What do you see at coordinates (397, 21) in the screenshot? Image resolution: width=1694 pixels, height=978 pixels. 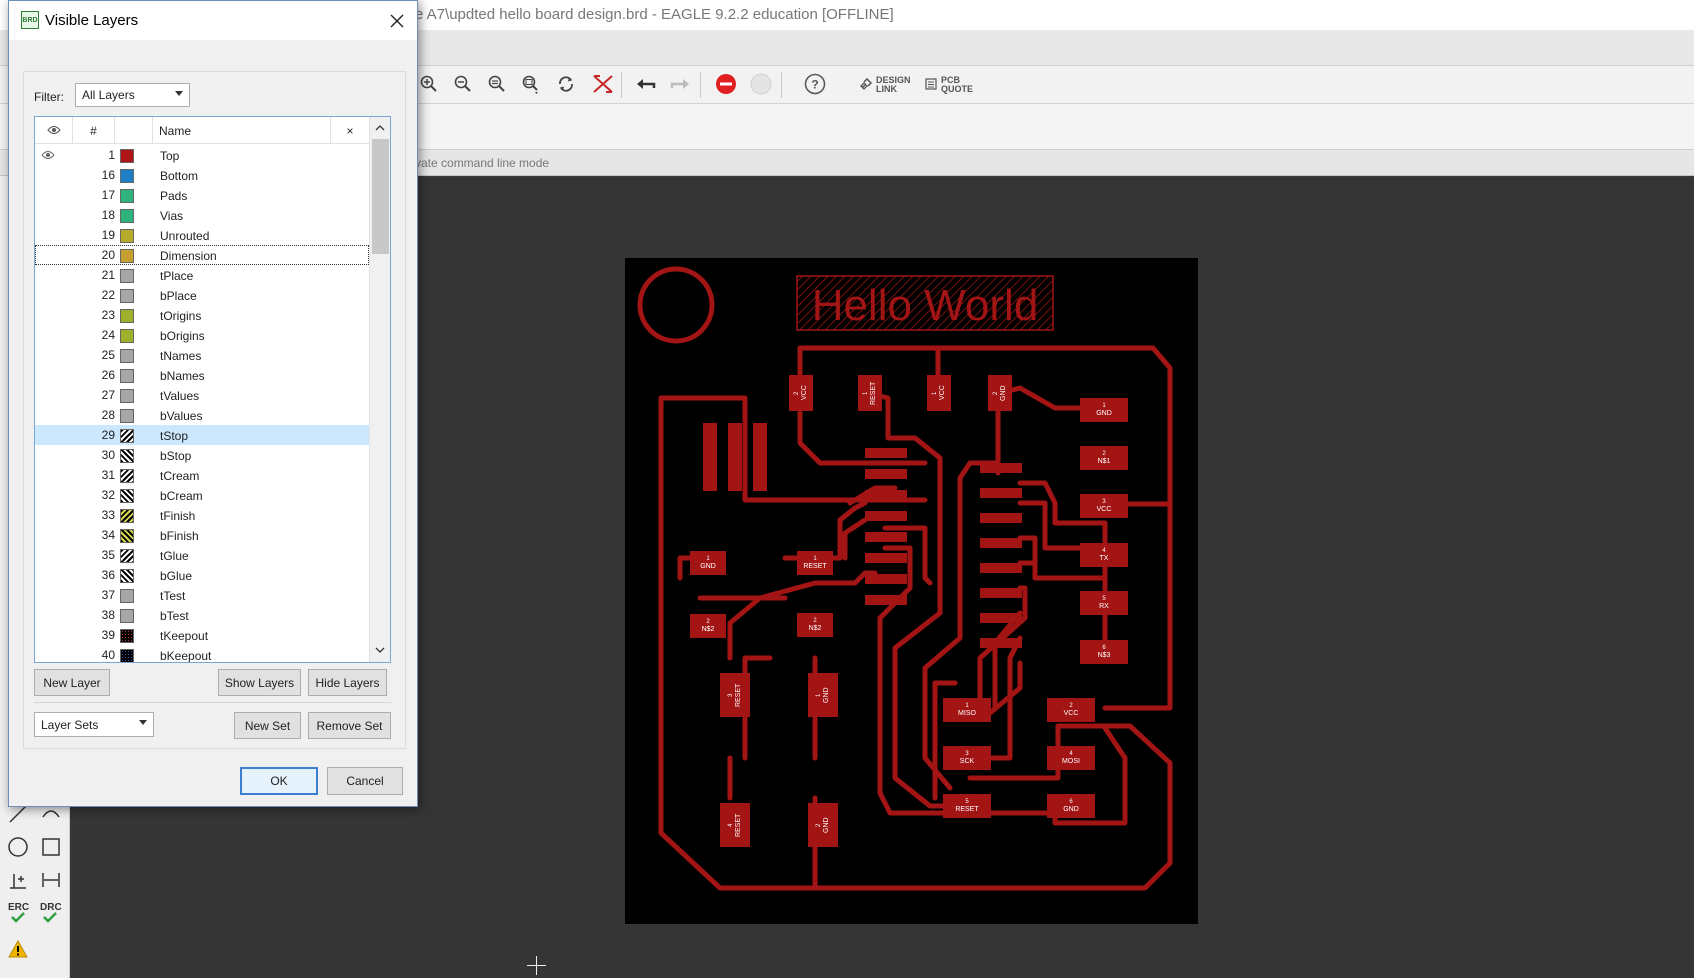 I see `close-icon` at bounding box center [397, 21].